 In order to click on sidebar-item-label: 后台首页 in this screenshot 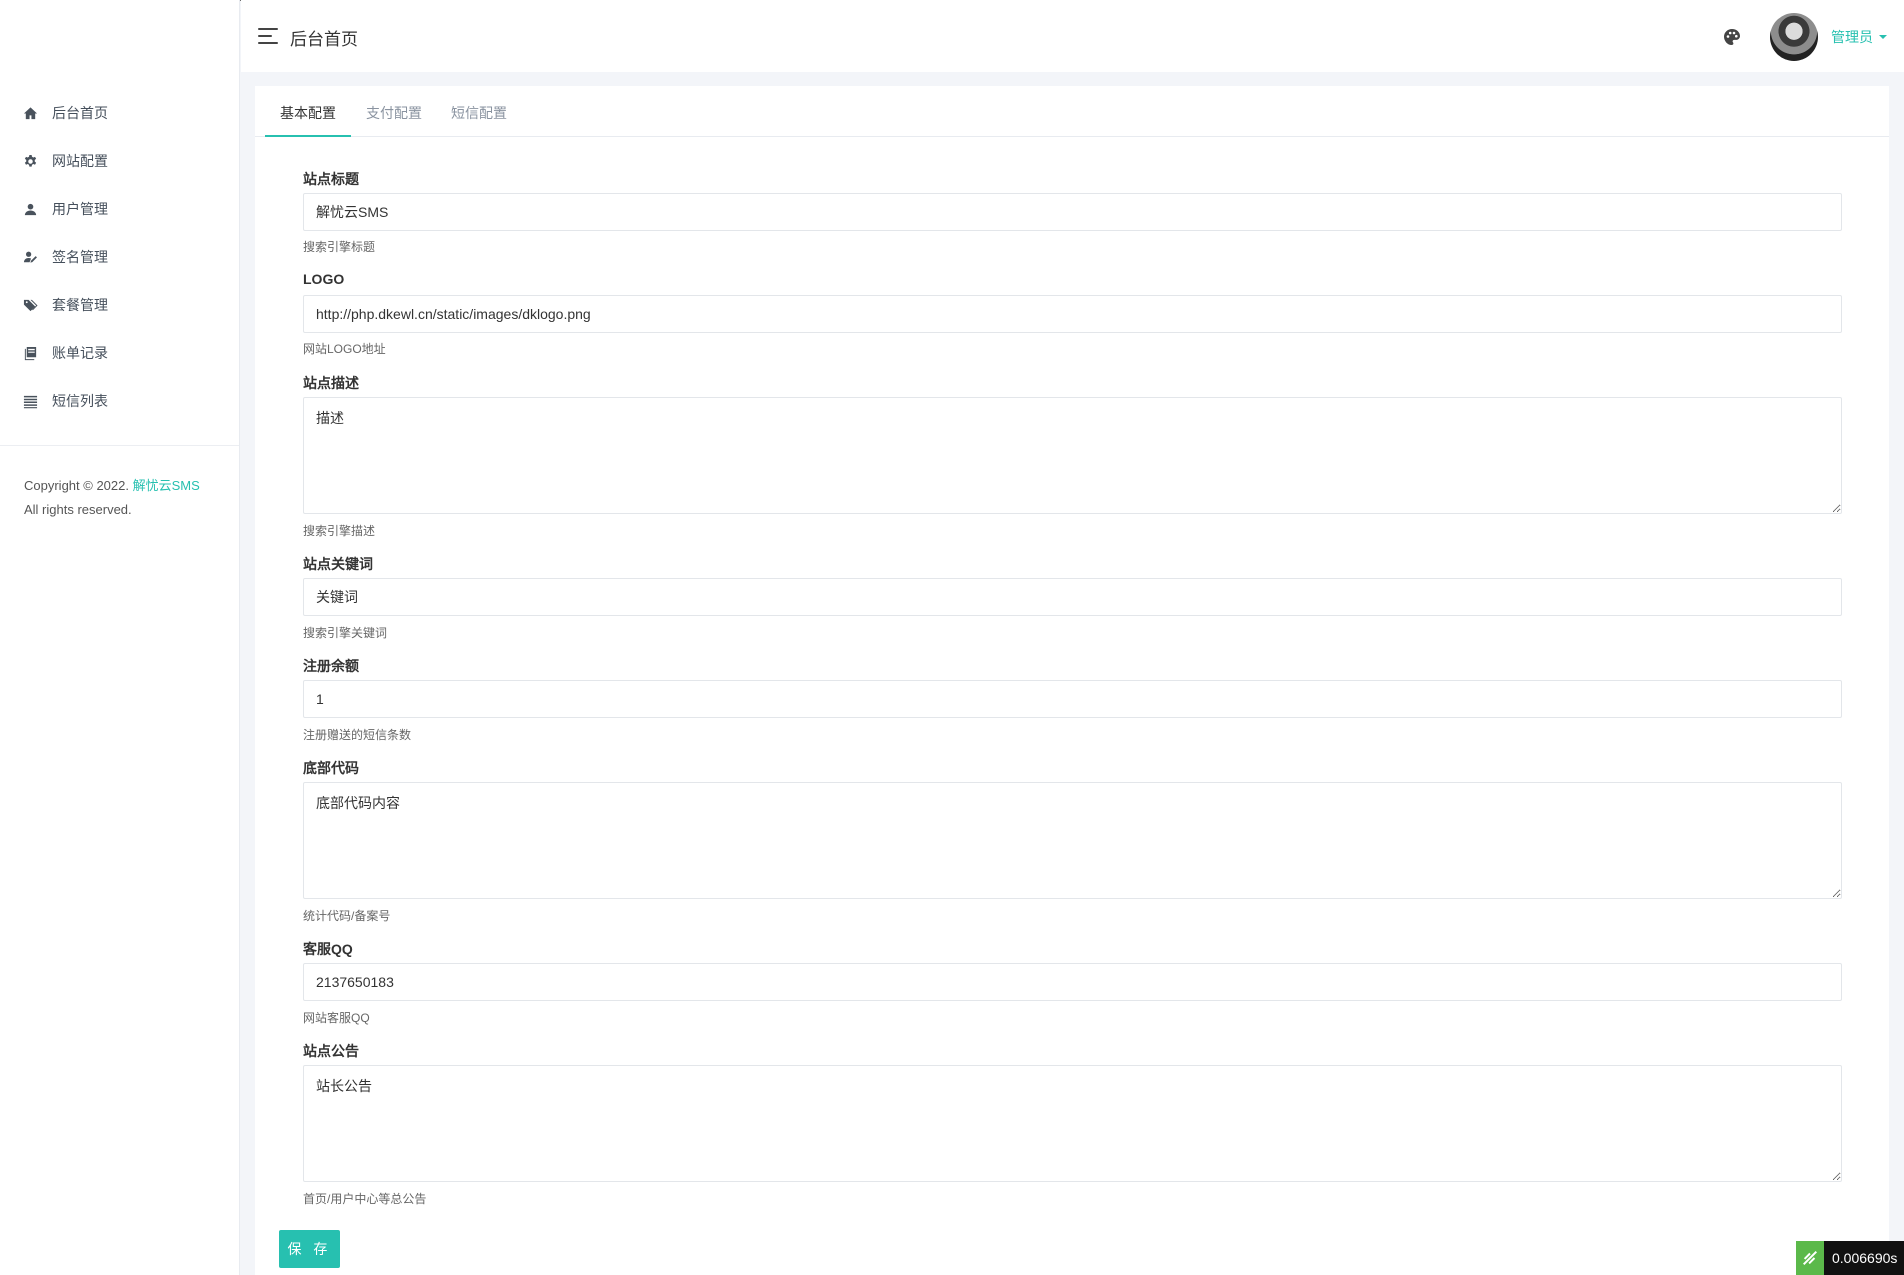, I will do `click(80, 113)`.